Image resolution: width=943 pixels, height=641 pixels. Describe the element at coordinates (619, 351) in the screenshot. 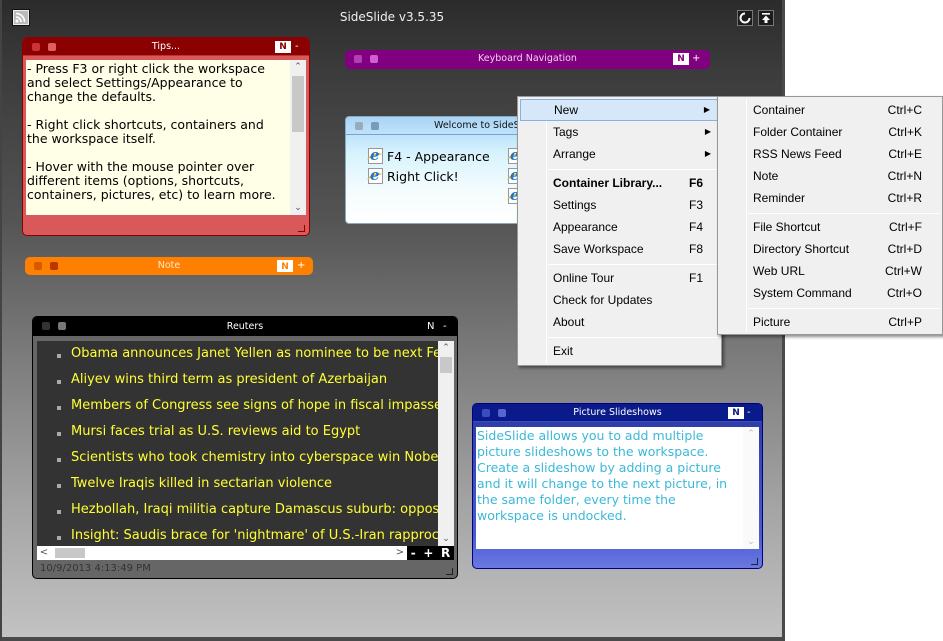

I see `menu-item-exit: Exit` at that location.